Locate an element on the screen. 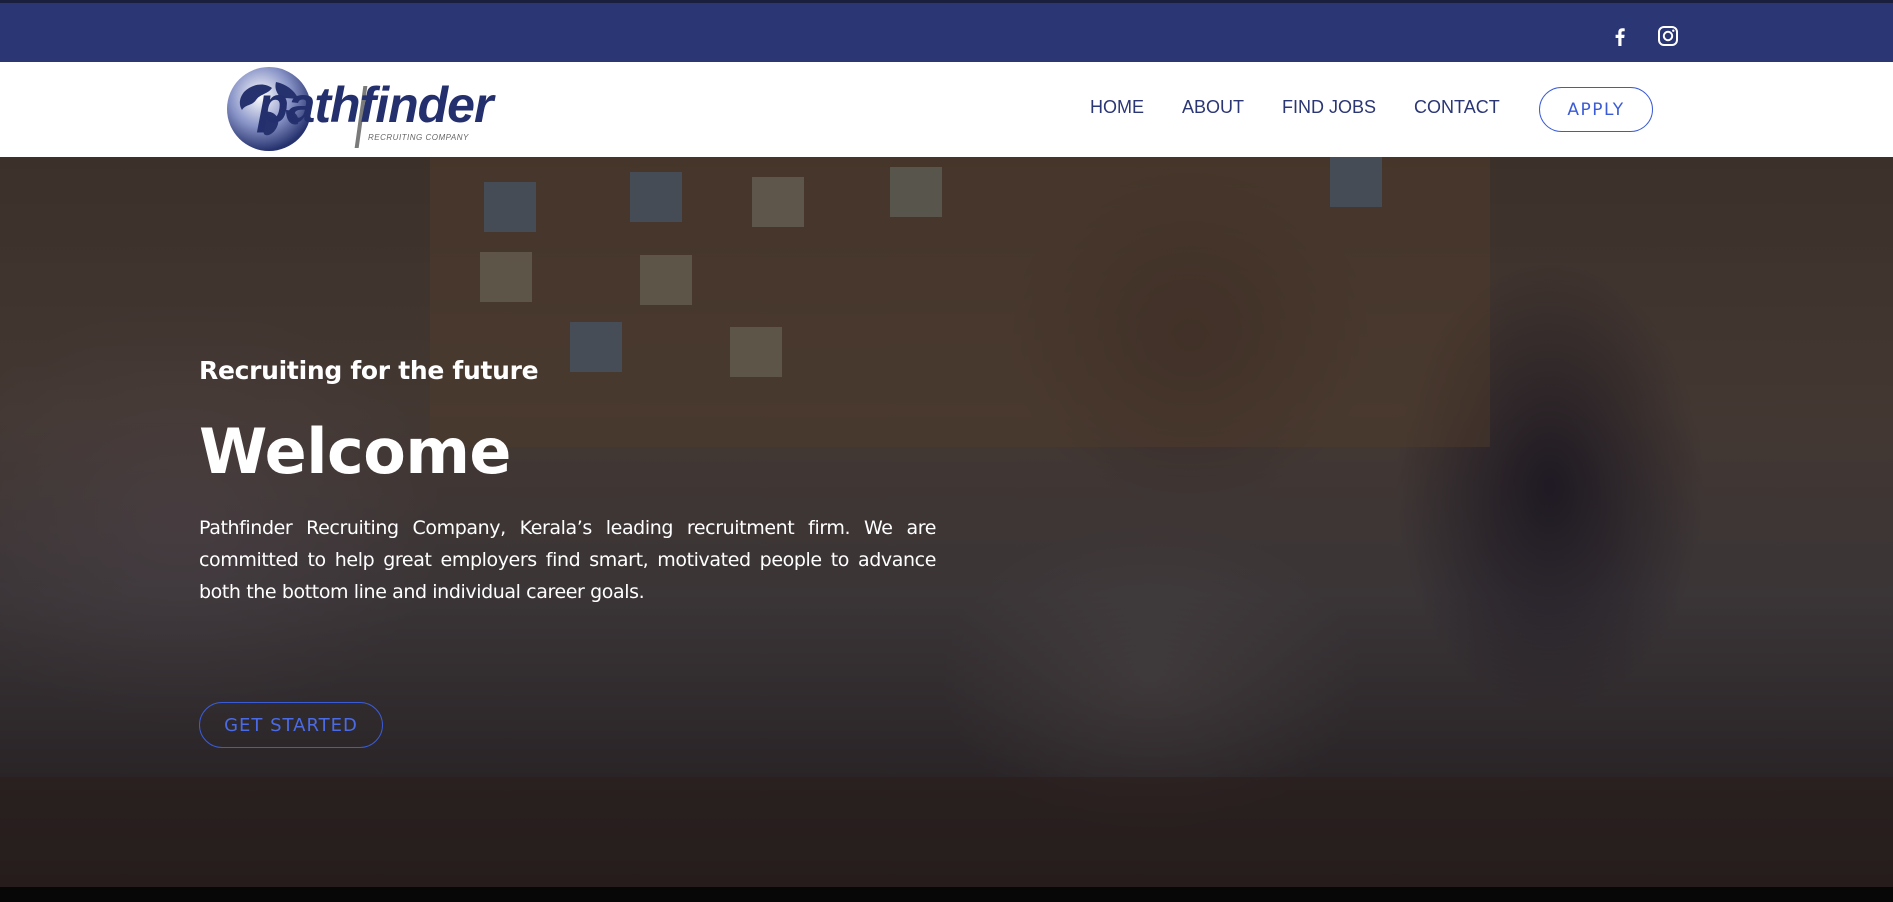 This screenshot has width=1893, height=902. pathfinder-logo: pathfinder RECRUITING COMPANY is located at coordinates (358, 109).